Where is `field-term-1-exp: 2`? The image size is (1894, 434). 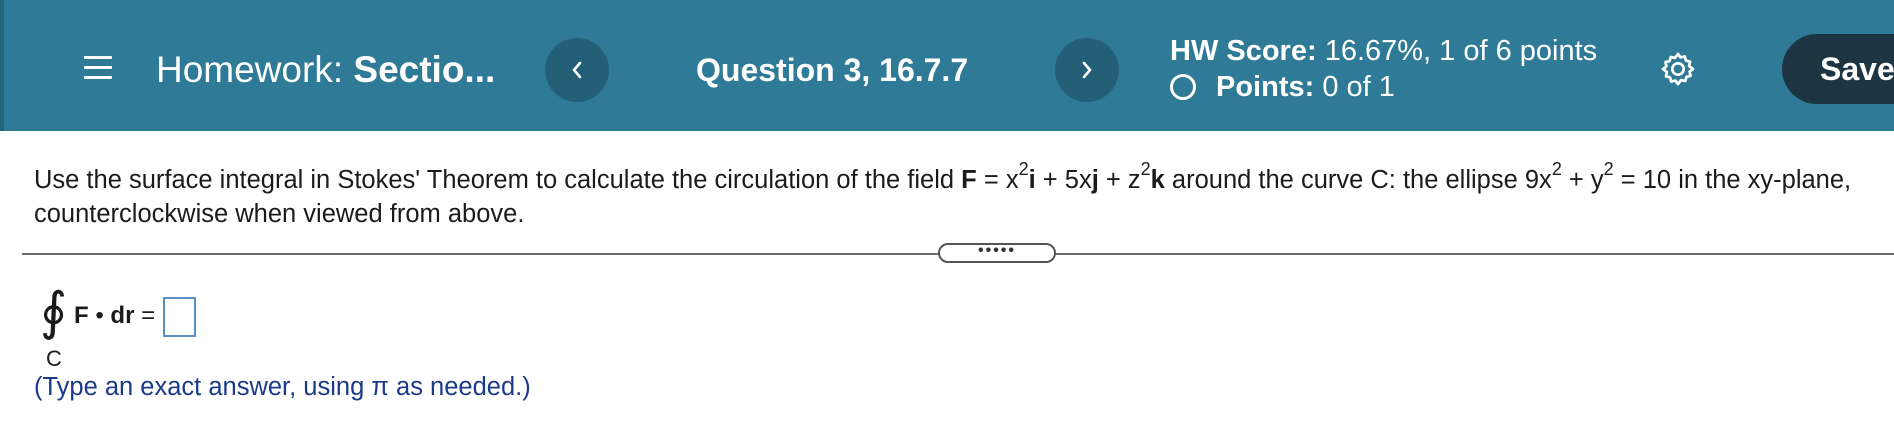
field-term-1-exp: 2 is located at coordinates (1023, 168).